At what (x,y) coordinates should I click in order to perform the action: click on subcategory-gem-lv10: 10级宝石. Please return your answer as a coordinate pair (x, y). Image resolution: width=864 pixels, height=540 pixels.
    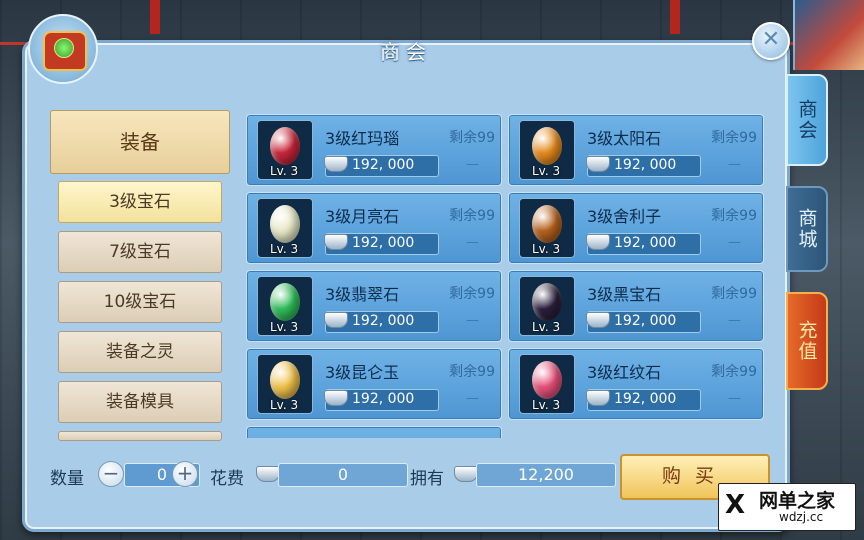
    Looking at the image, I should click on (140, 302).